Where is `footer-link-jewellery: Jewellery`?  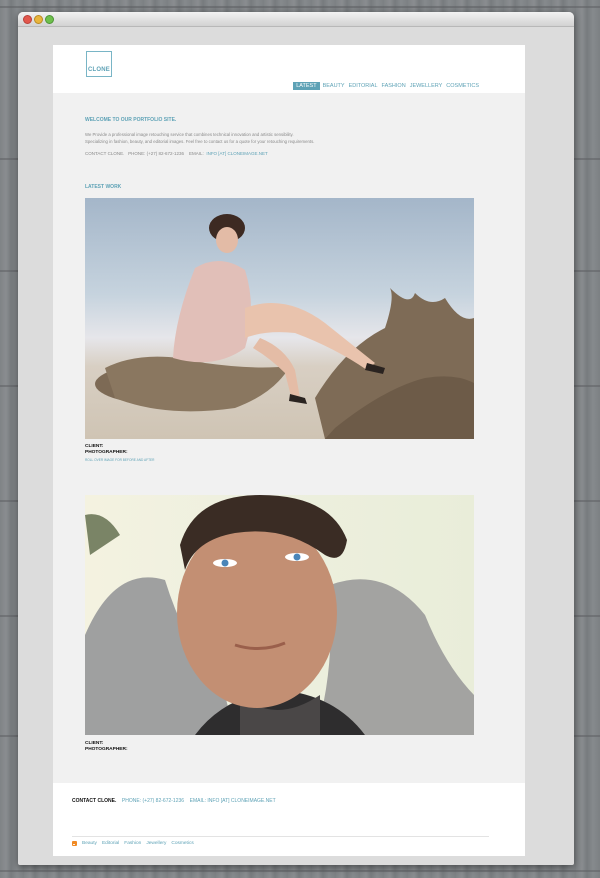
footer-link-jewellery: Jewellery is located at coordinates (156, 843).